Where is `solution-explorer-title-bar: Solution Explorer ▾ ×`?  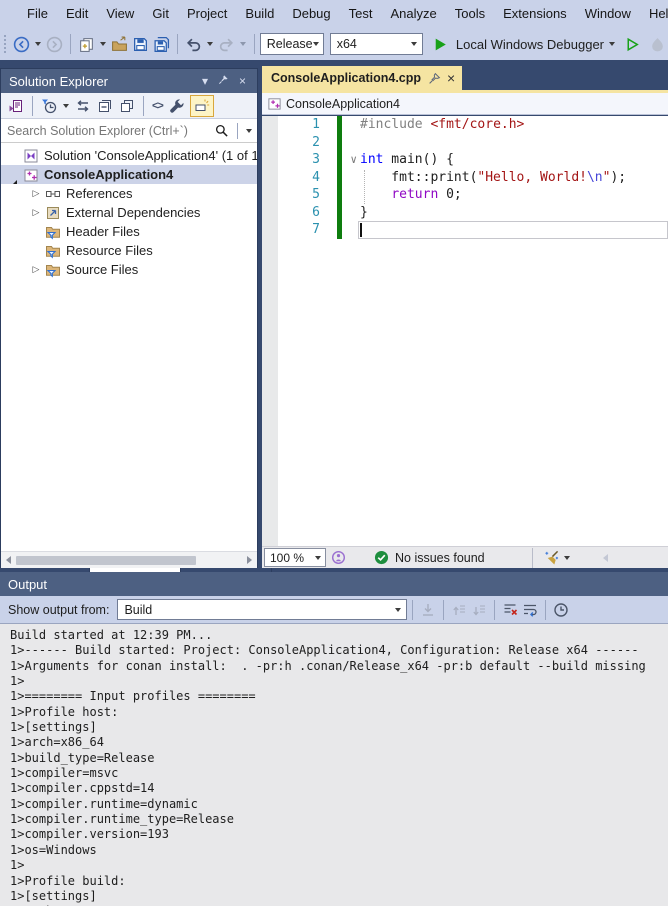 solution-explorer-title-bar: Solution Explorer ▾ × is located at coordinates (129, 81).